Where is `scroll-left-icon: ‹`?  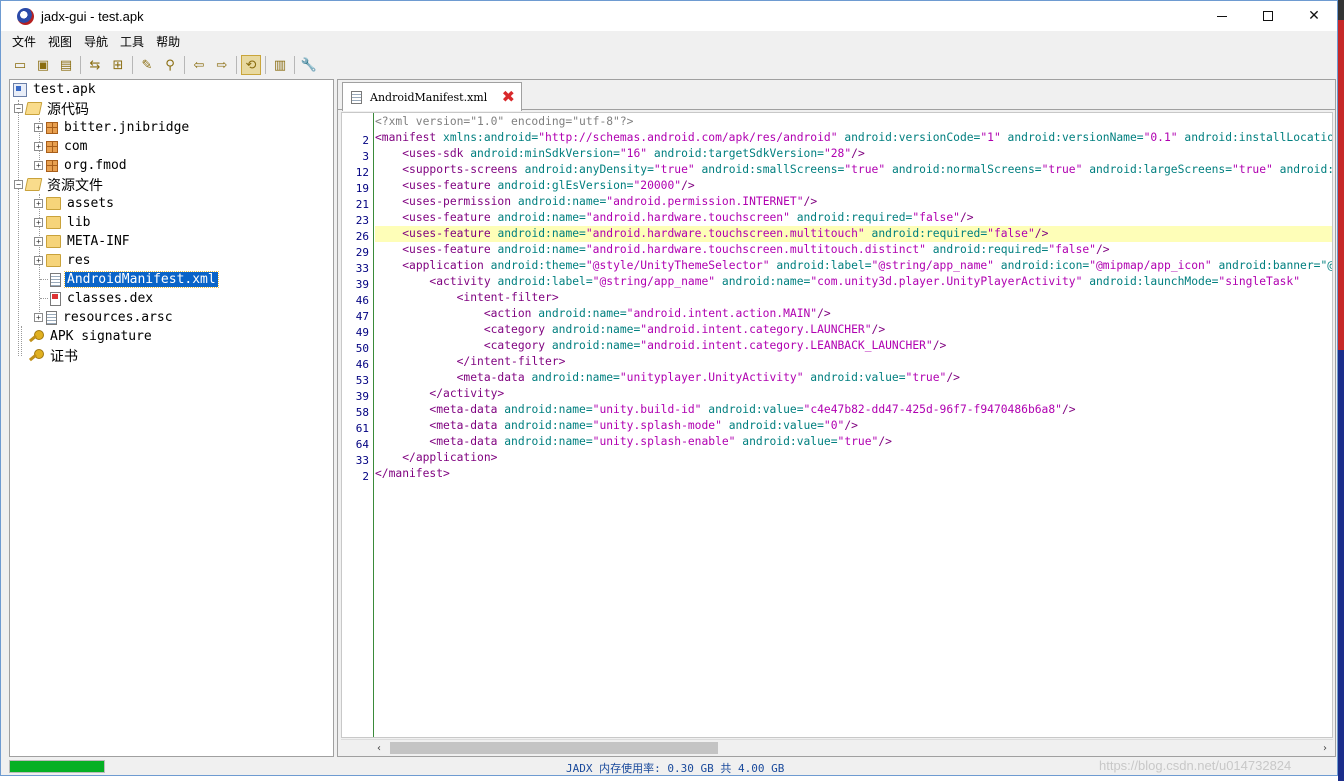 scroll-left-icon: ‹ is located at coordinates (379, 748).